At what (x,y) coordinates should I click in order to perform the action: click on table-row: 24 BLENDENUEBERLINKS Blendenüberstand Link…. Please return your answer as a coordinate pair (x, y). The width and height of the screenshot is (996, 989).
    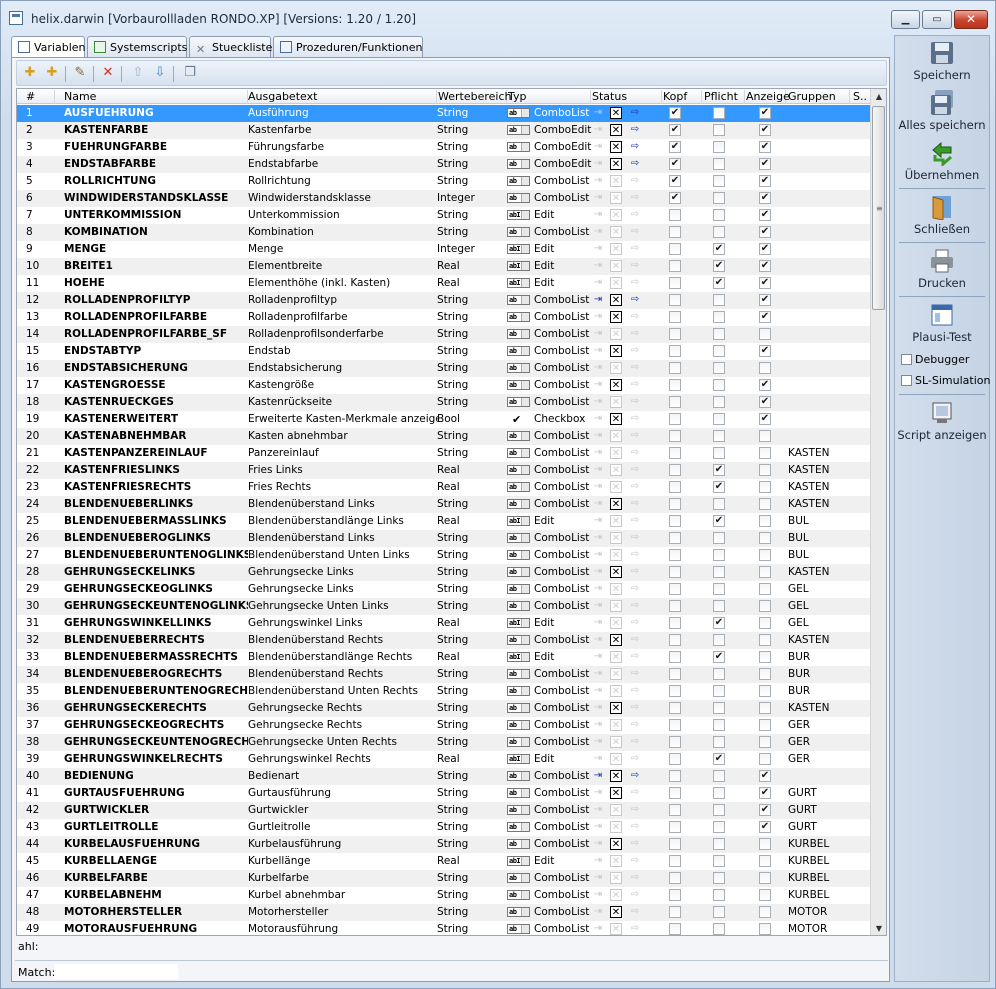
    Looking at the image, I should click on (444, 504).